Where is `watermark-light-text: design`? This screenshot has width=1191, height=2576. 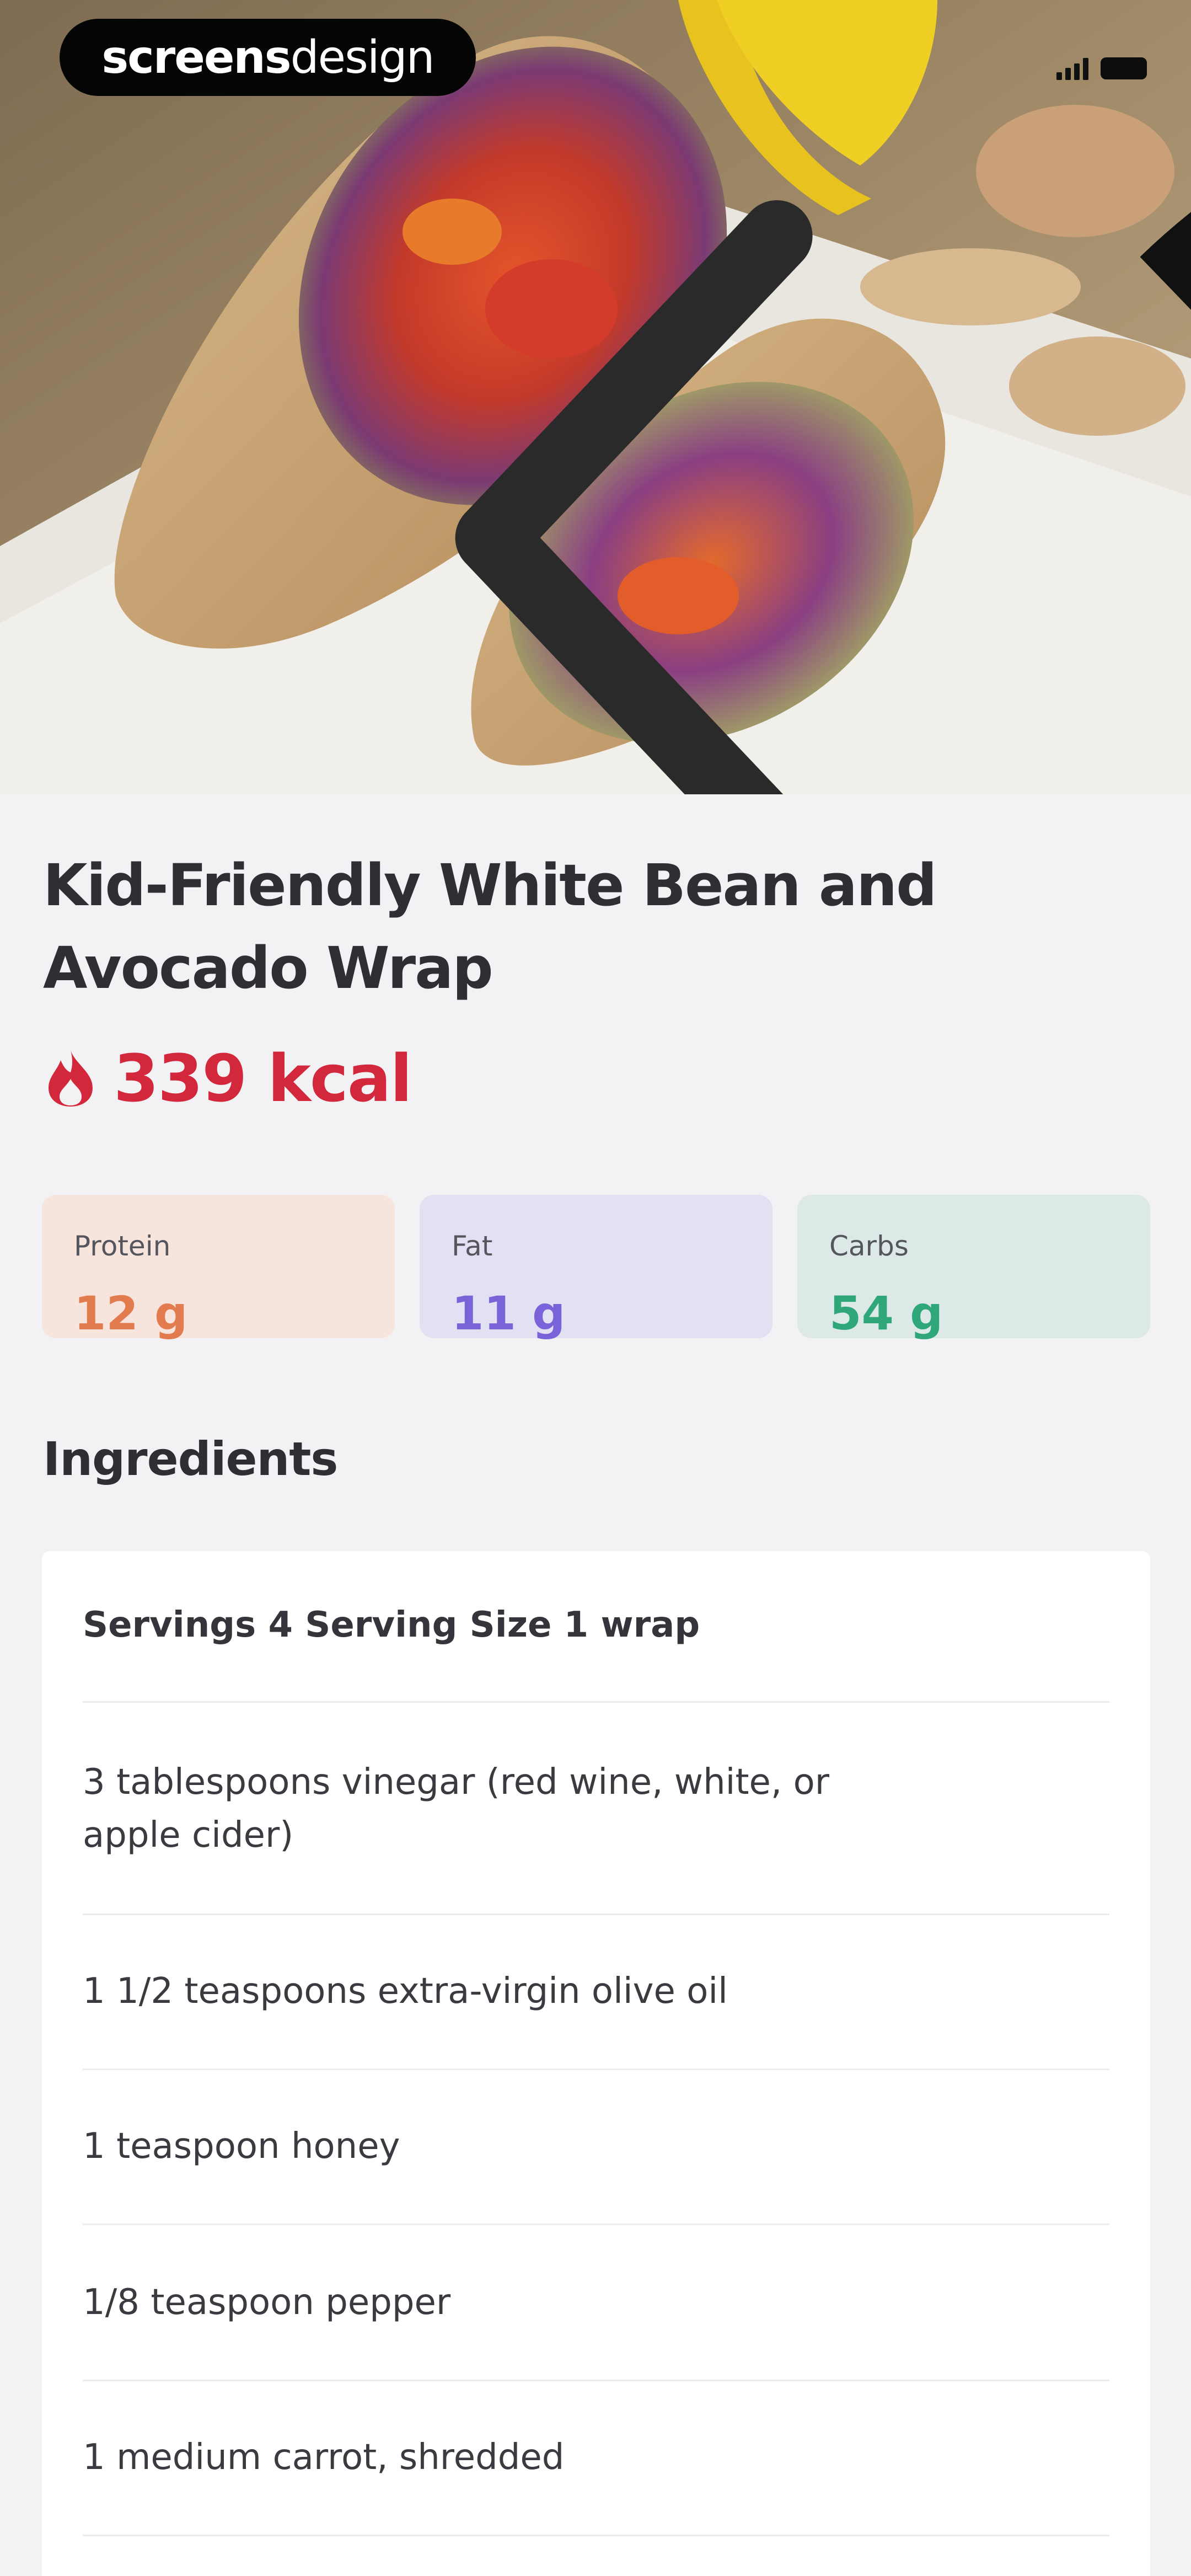
watermark-light-text: design is located at coordinates (363, 57).